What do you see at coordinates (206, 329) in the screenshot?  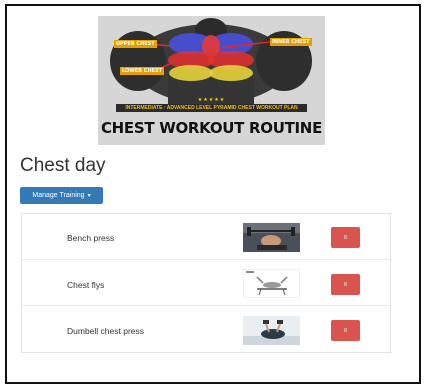 I see `exercise-row-dumbell-chest-press: Dumbell chest press x` at bounding box center [206, 329].